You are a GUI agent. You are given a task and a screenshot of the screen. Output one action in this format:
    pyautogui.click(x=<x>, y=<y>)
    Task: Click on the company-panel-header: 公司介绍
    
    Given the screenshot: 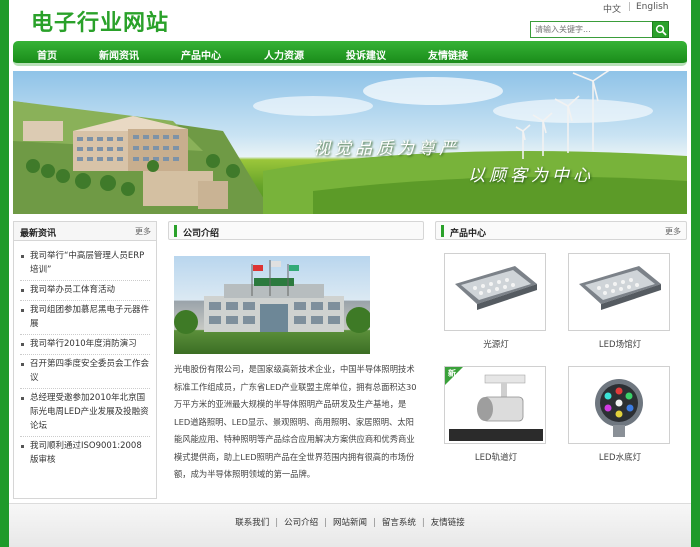 What is the action you would take?
    pyautogui.click(x=296, y=230)
    